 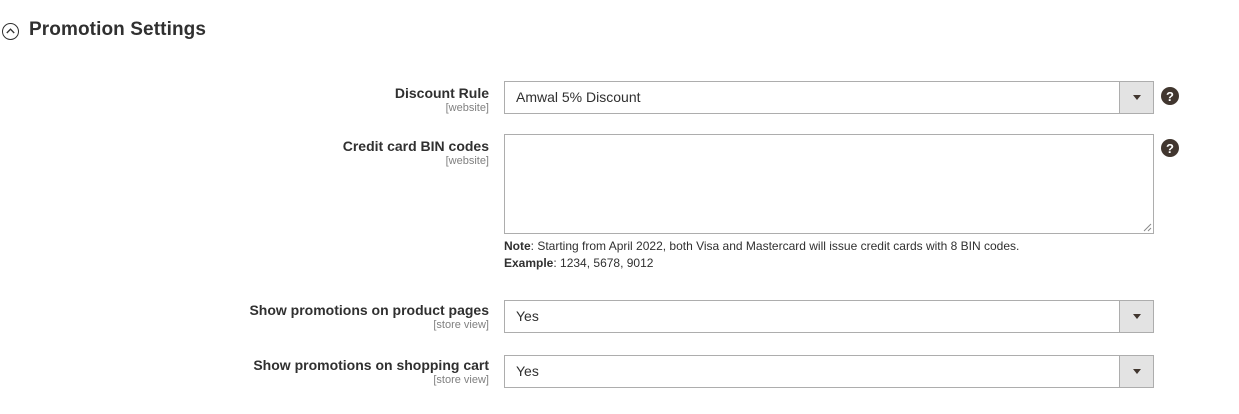 I want to click on promotion-settings-header: Promotion Settings, so click(x=104, y=30).